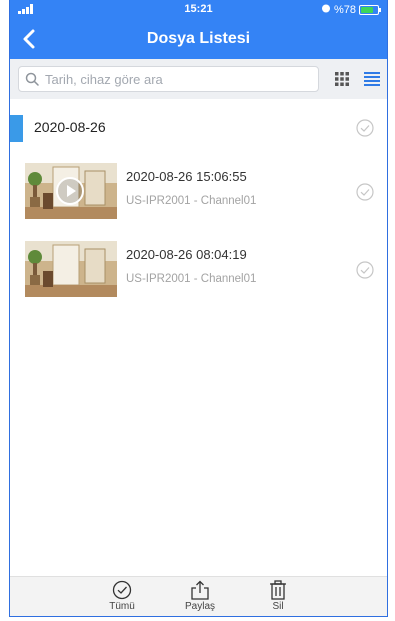 The width and height of the screenshot is (395, 621). What do you see at coordinates (186, 254) in the screenshot?
I see `item-datetime: 2020-08-26 08:04:19` at bounding box center [186, 254].